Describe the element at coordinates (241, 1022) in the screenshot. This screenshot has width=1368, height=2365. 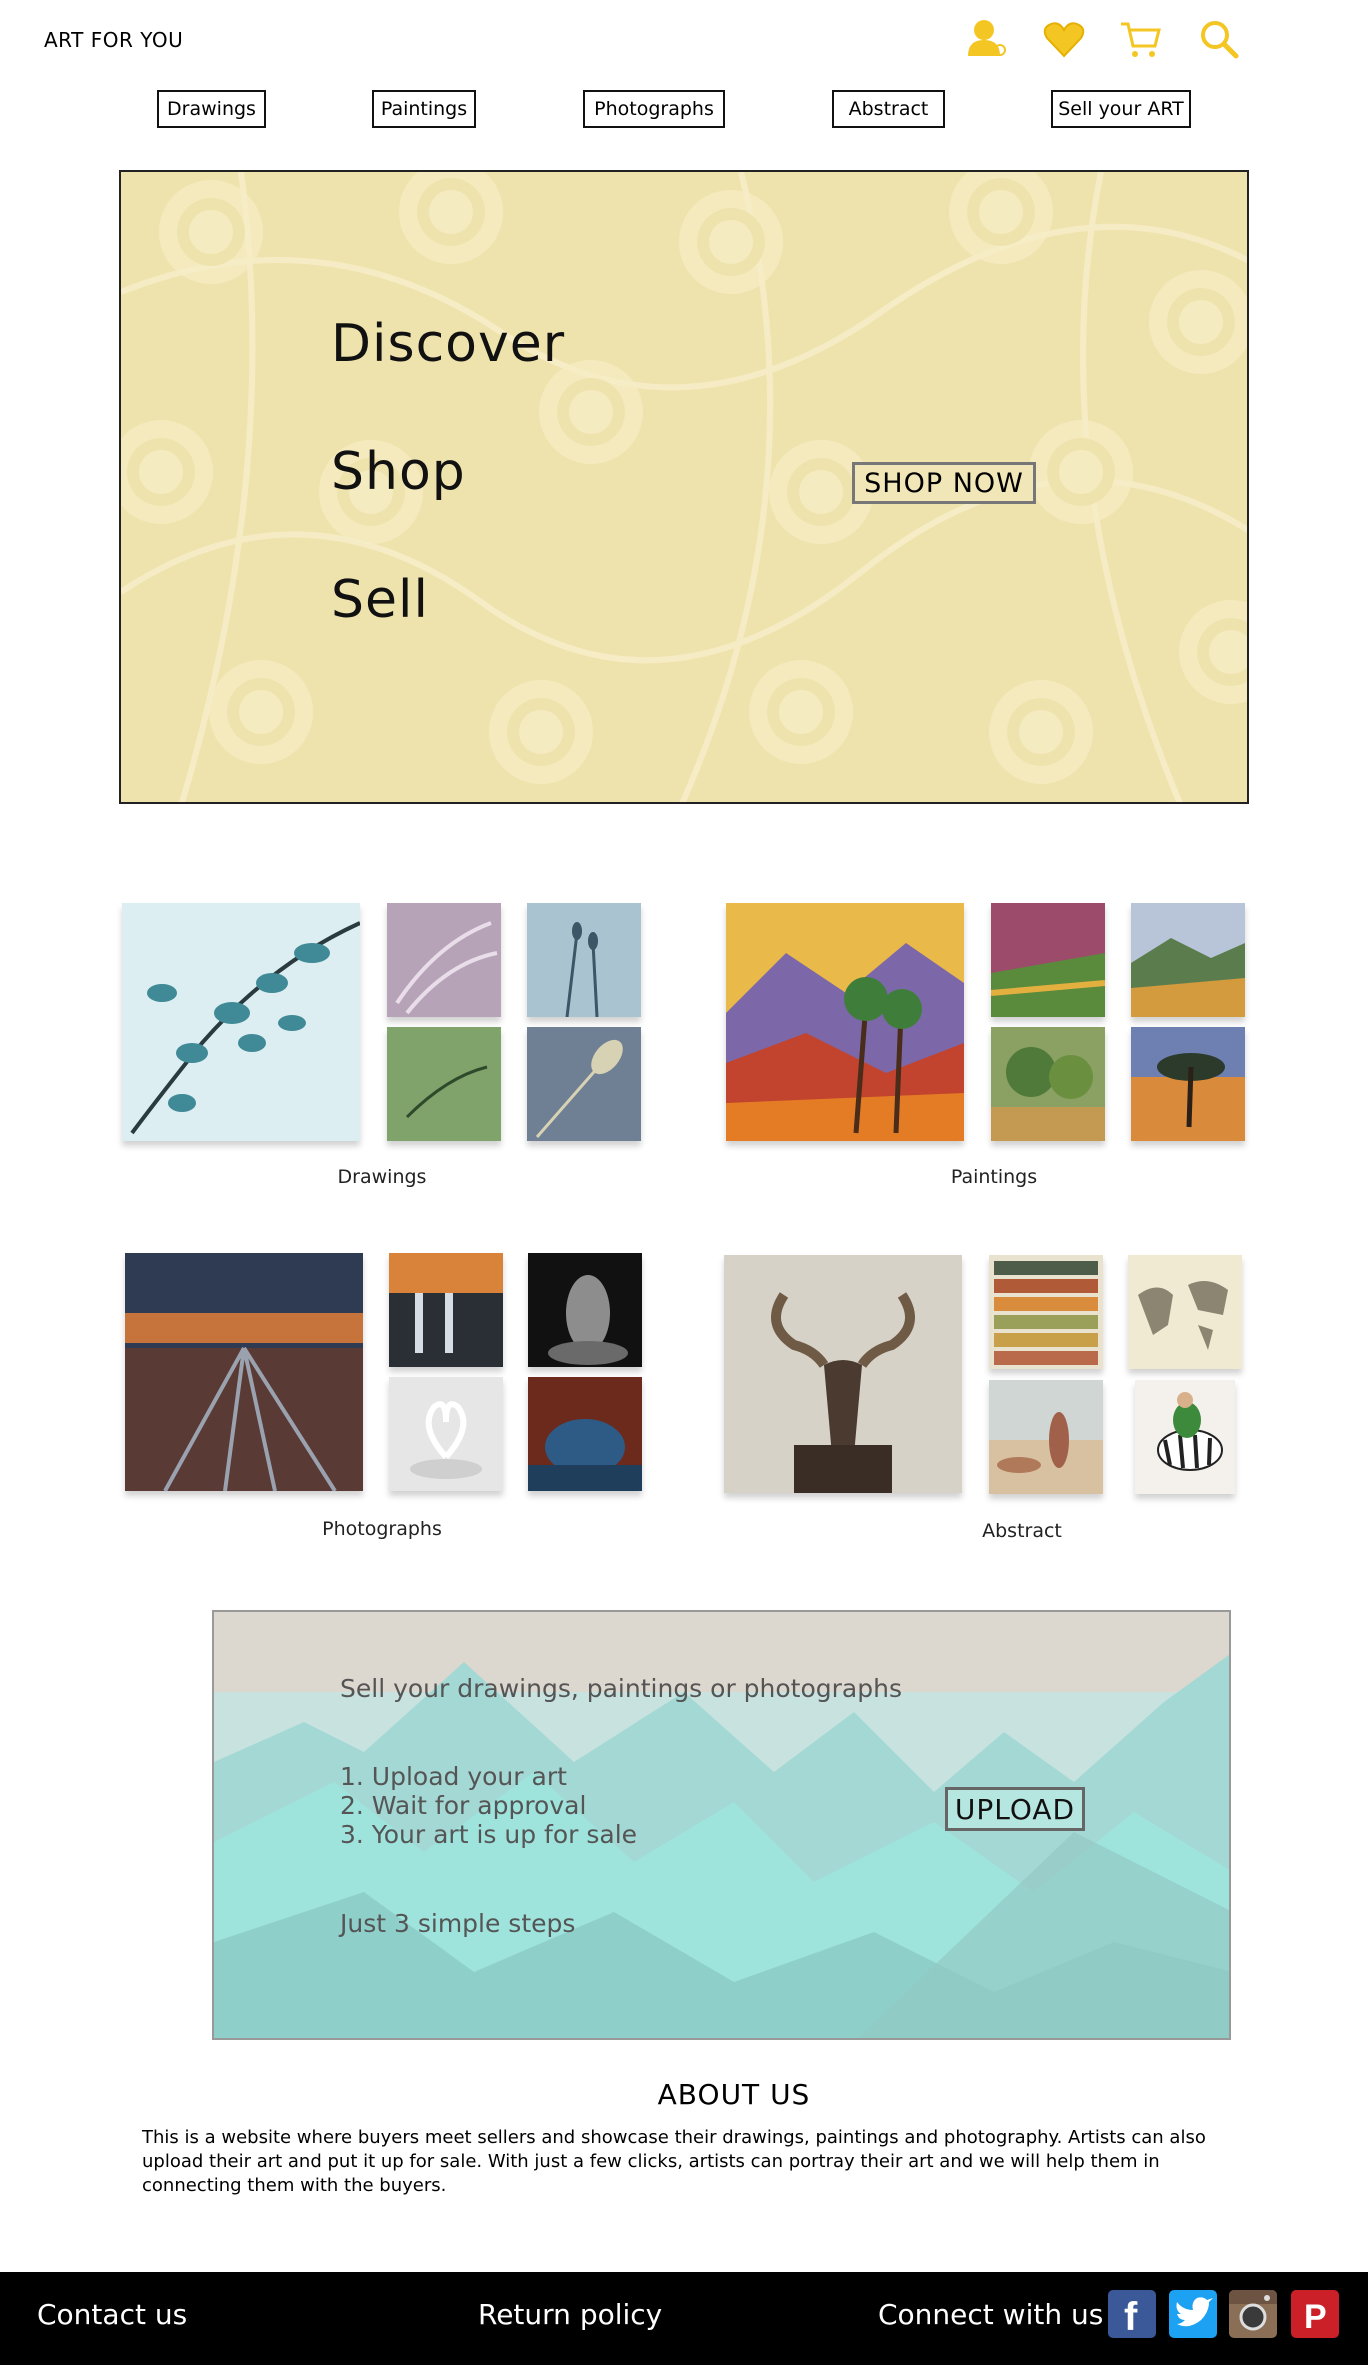
I see `drawing-leaves-image` at that location.